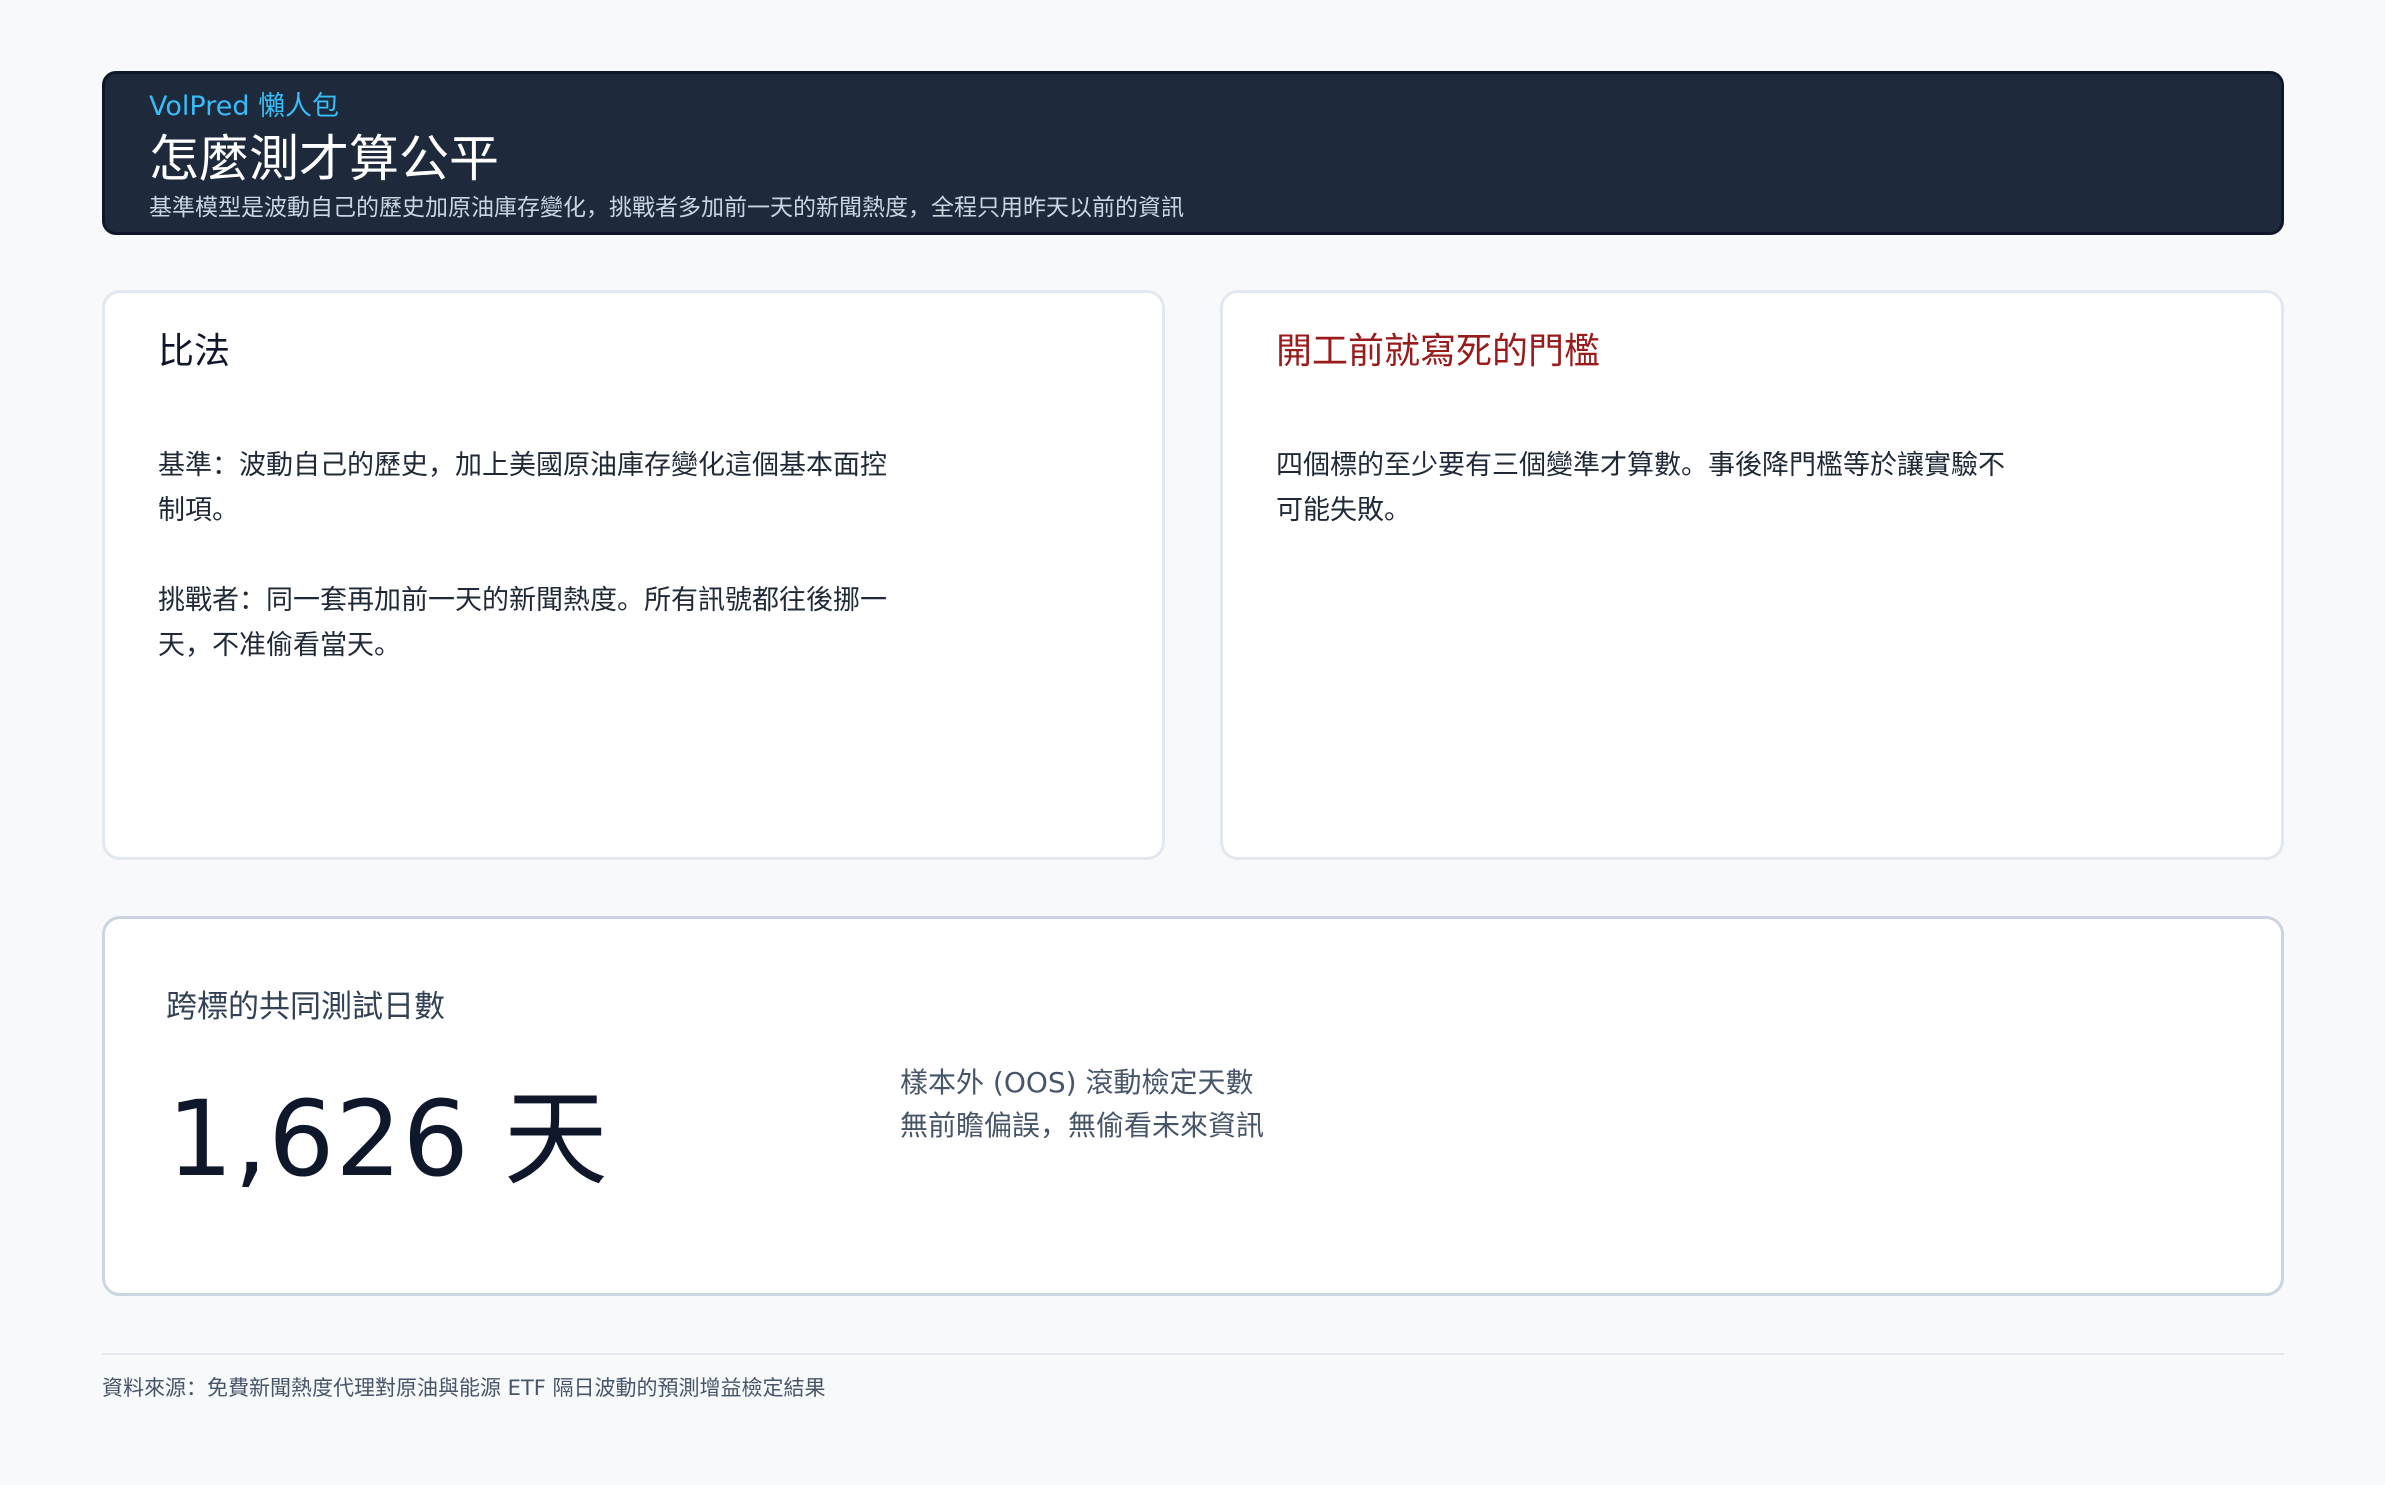 The width and height of the screenshot is (2385, 1485). I want to click on threshold-text: 四個標的至少要有三個變準才算數。事後降門檻等於讓實驗不可能失敗。, so click(1640, 488).